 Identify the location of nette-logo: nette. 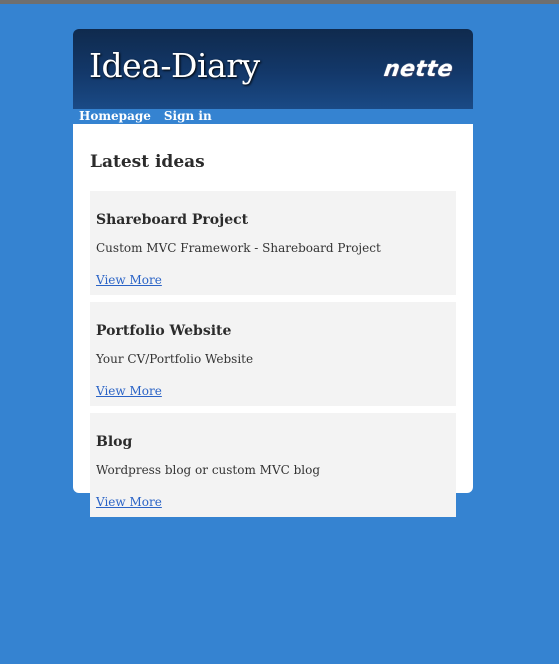
(418, 69).